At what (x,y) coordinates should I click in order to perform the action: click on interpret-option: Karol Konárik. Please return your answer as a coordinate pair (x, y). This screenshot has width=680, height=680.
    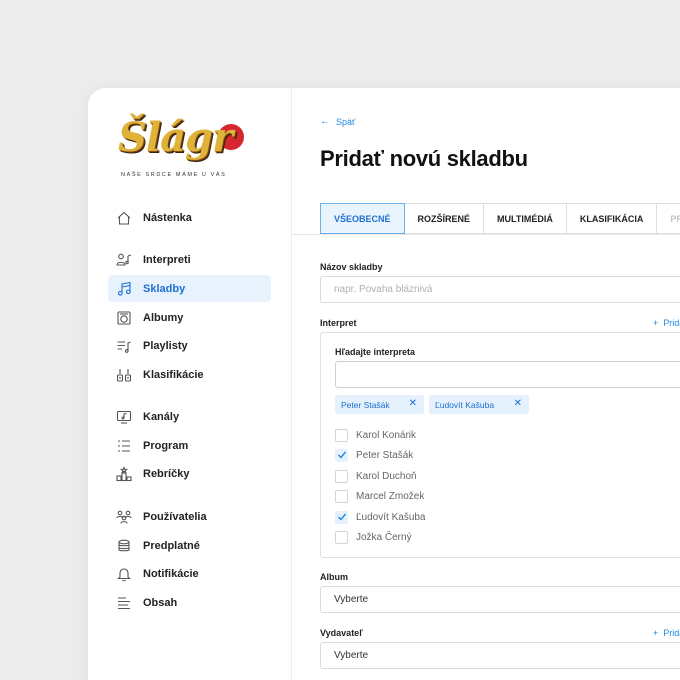
    Looking at the image, I should click on (375, 435).